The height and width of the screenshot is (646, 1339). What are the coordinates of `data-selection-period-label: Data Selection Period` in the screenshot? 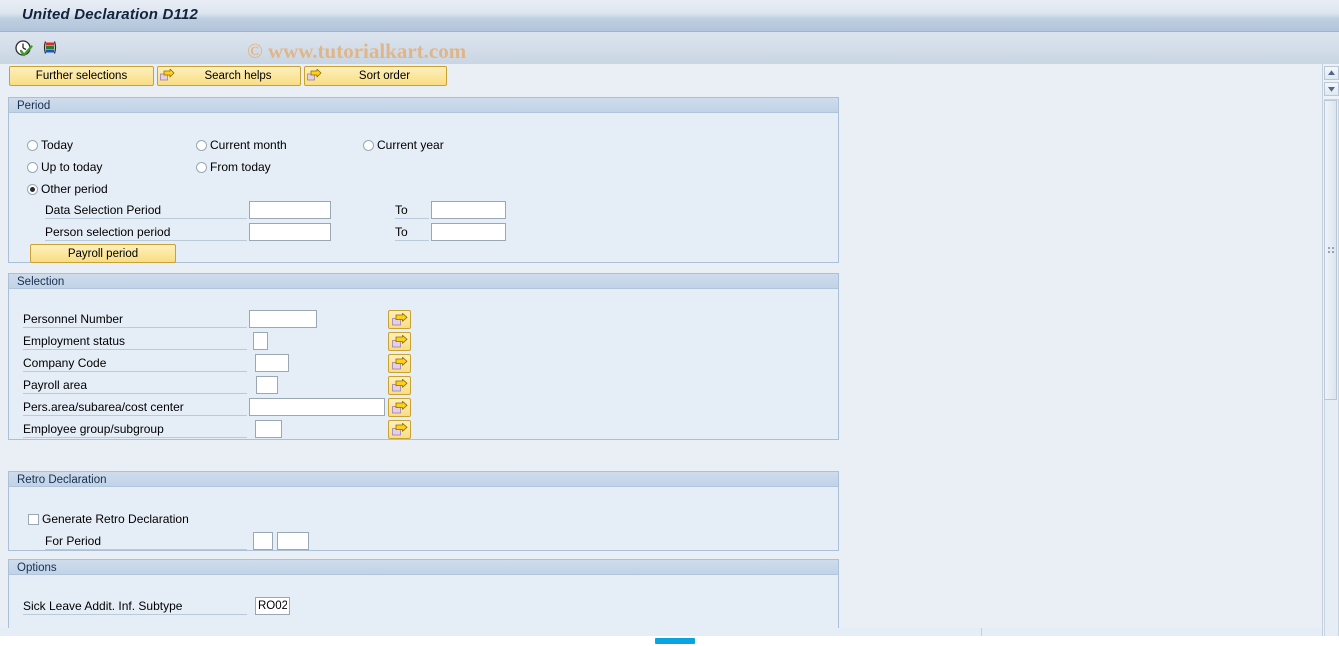 It's located at (146, 211).